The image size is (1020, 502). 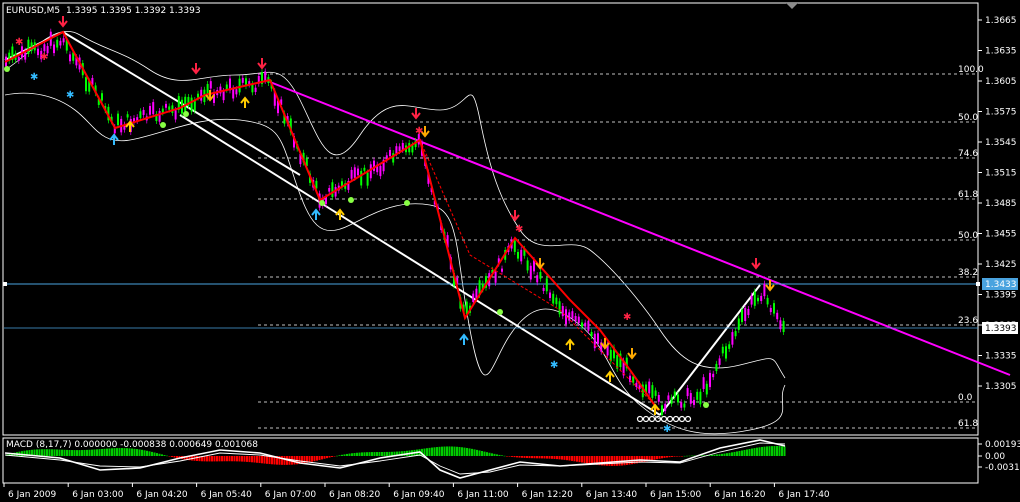 I want to click on time-tick: 6 Jan 17:40, so click(x=804, y=495).